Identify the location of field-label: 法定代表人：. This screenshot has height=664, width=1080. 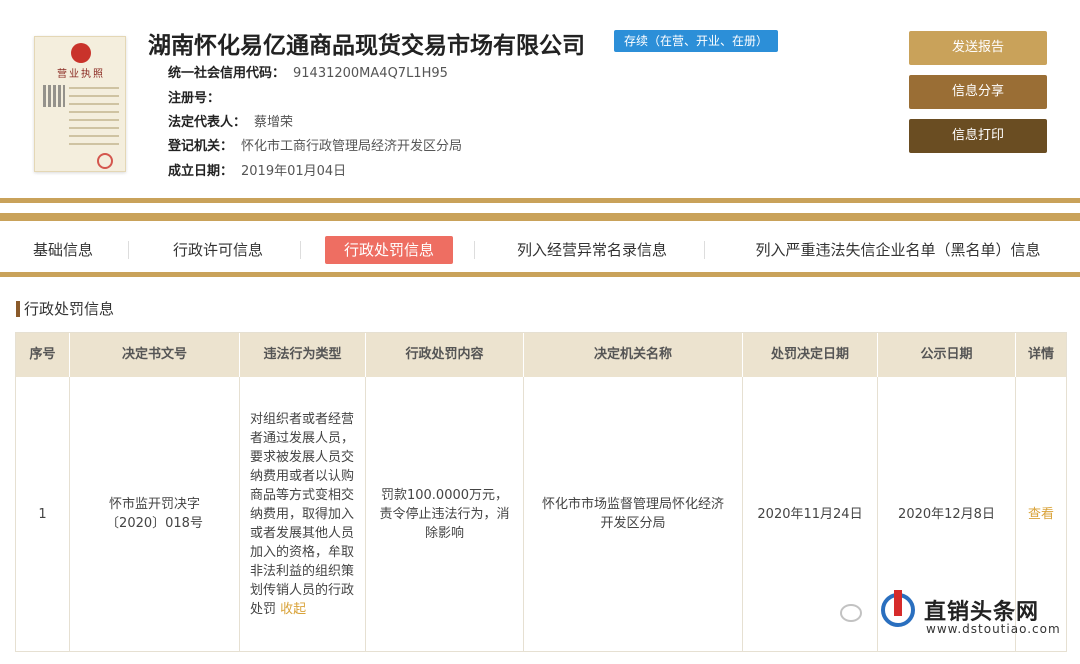
(207, 122).